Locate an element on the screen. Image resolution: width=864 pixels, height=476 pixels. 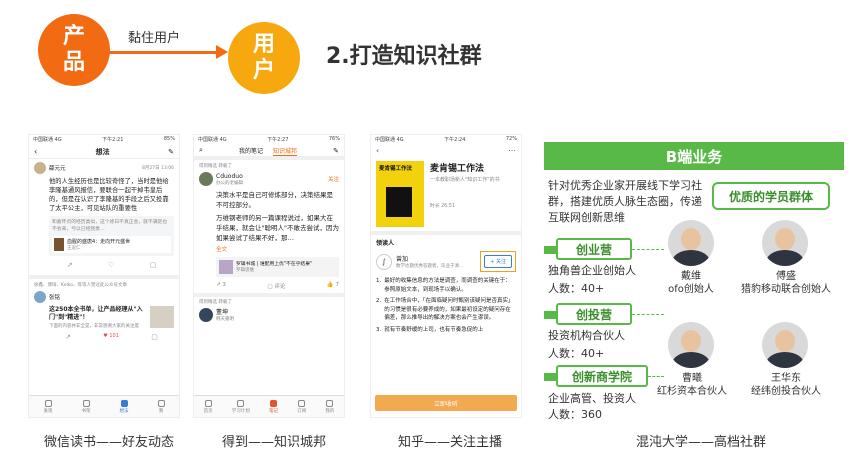
post-author: Cduoduo is located at coordinates (229, 176).